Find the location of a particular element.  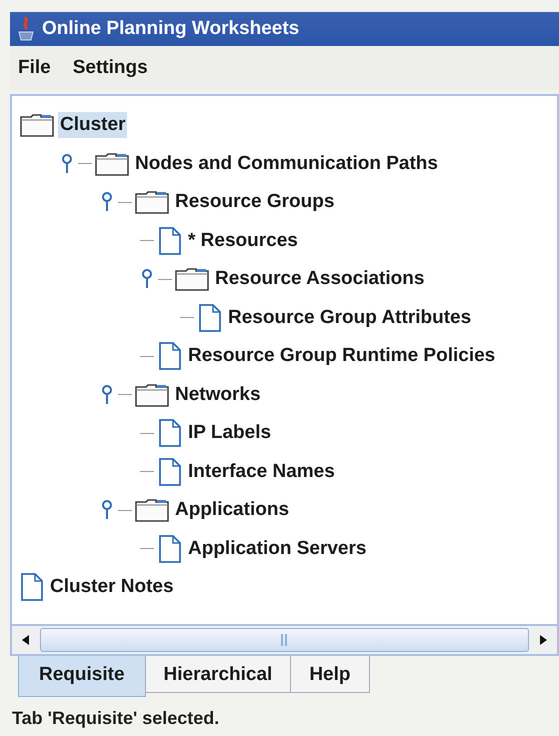

status-text: Tab 'Requisite' selected. is located at coordinates (116, 718).